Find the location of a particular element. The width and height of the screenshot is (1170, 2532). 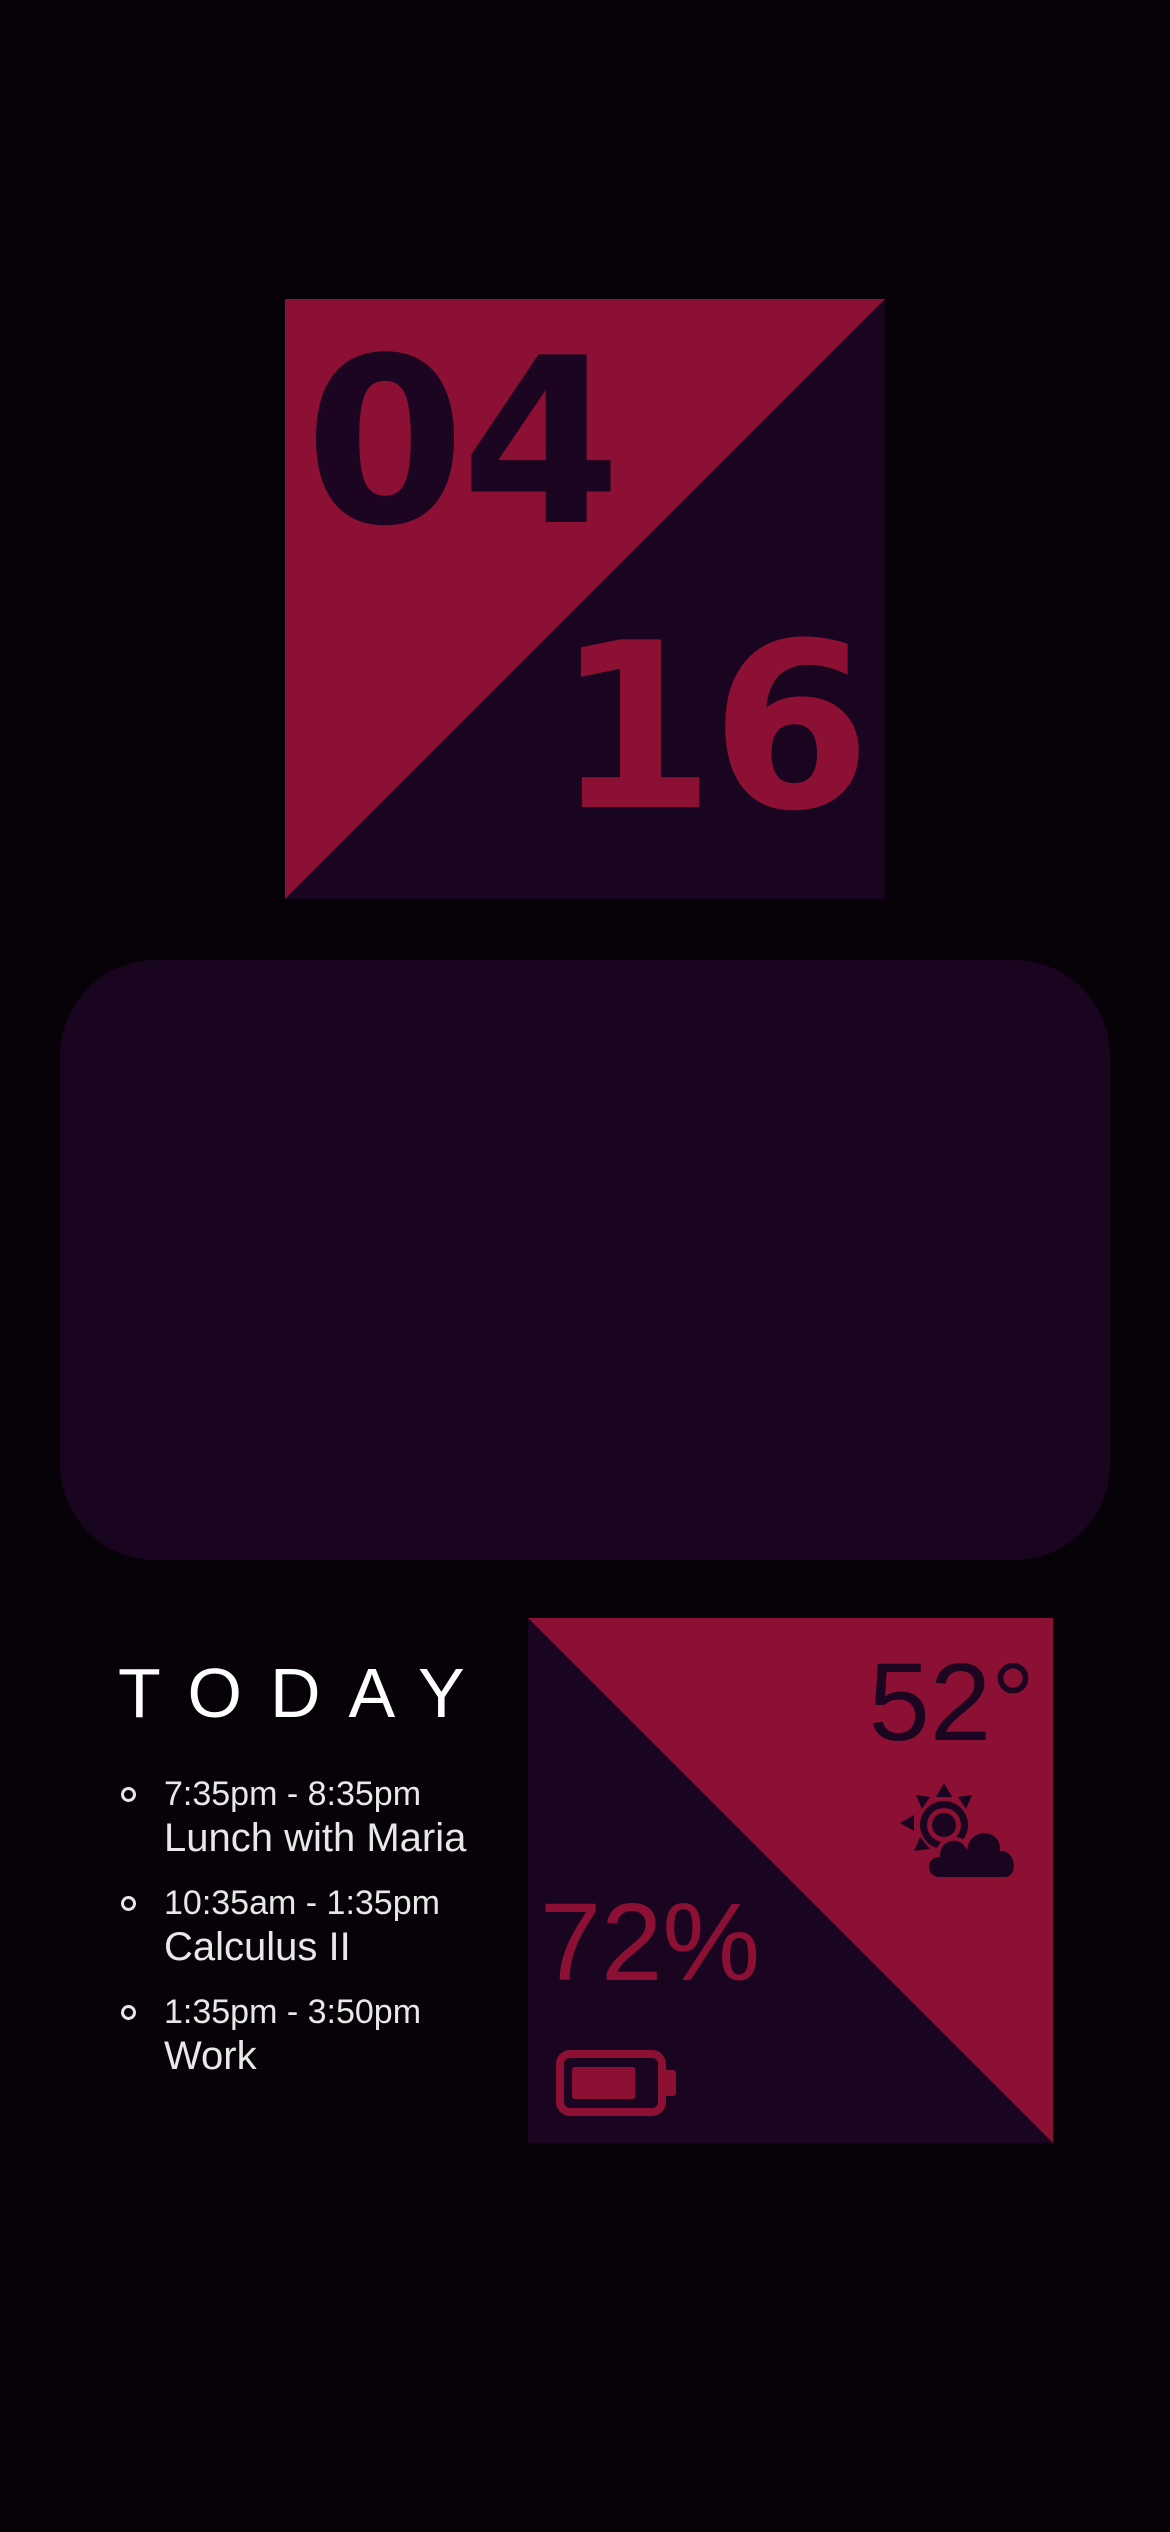

temperature: 52° is located at coordinates (951, 1702).